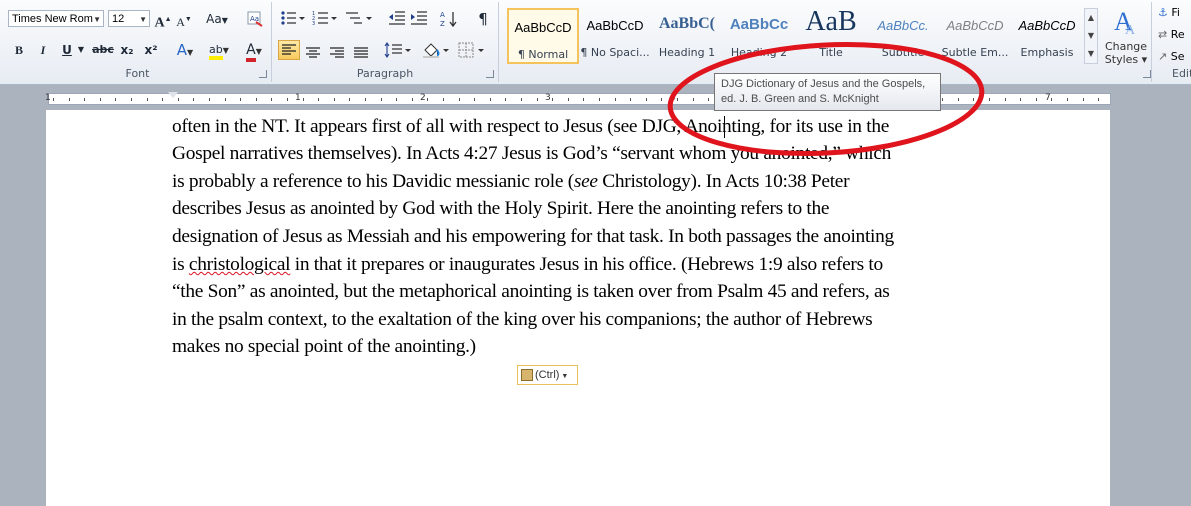 This screenshot has height=506, width=1191. Describe the element at coordinates (385, 73) in the screenshot. I see `paragraph-group-label: Paragraph` at that location.